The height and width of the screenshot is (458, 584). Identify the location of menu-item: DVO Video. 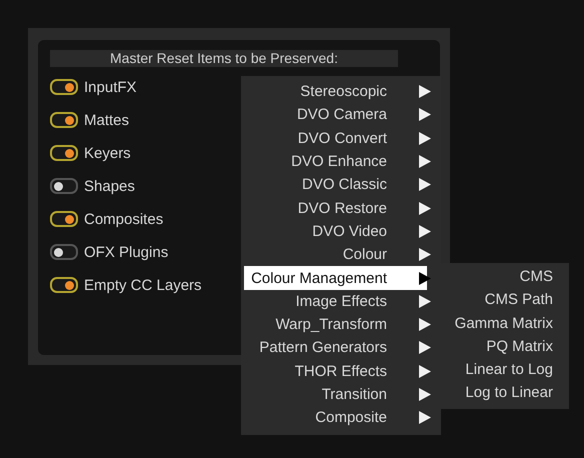
(335, 232).